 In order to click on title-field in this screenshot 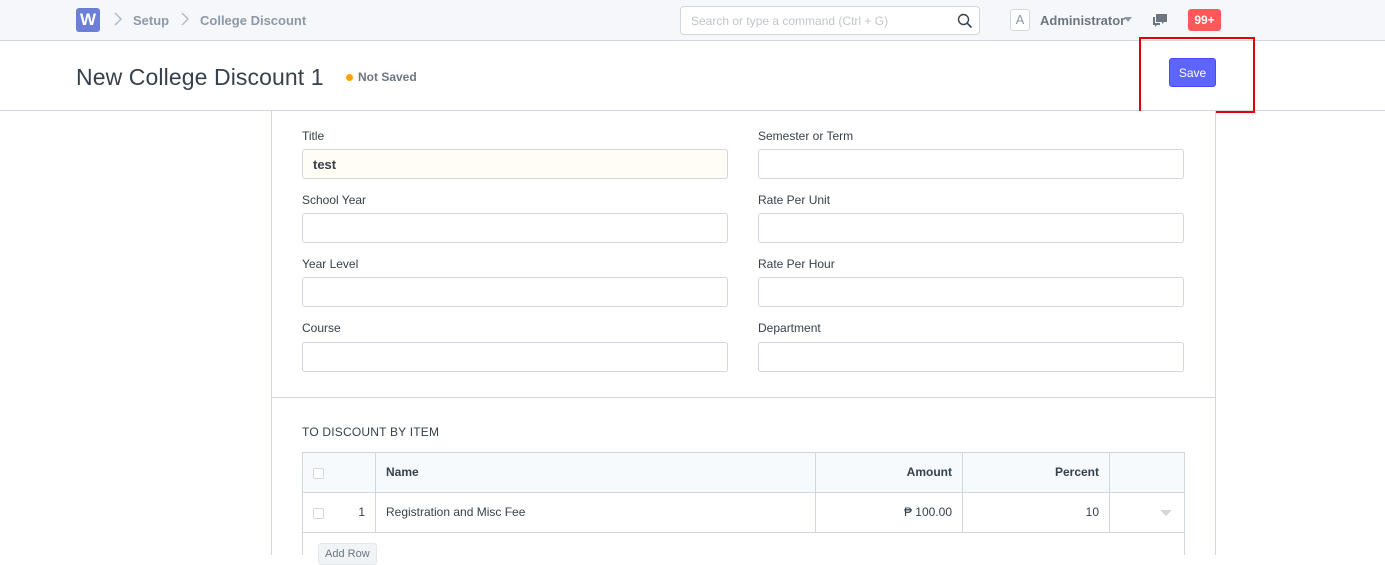, I will do `click(515, 164)`.